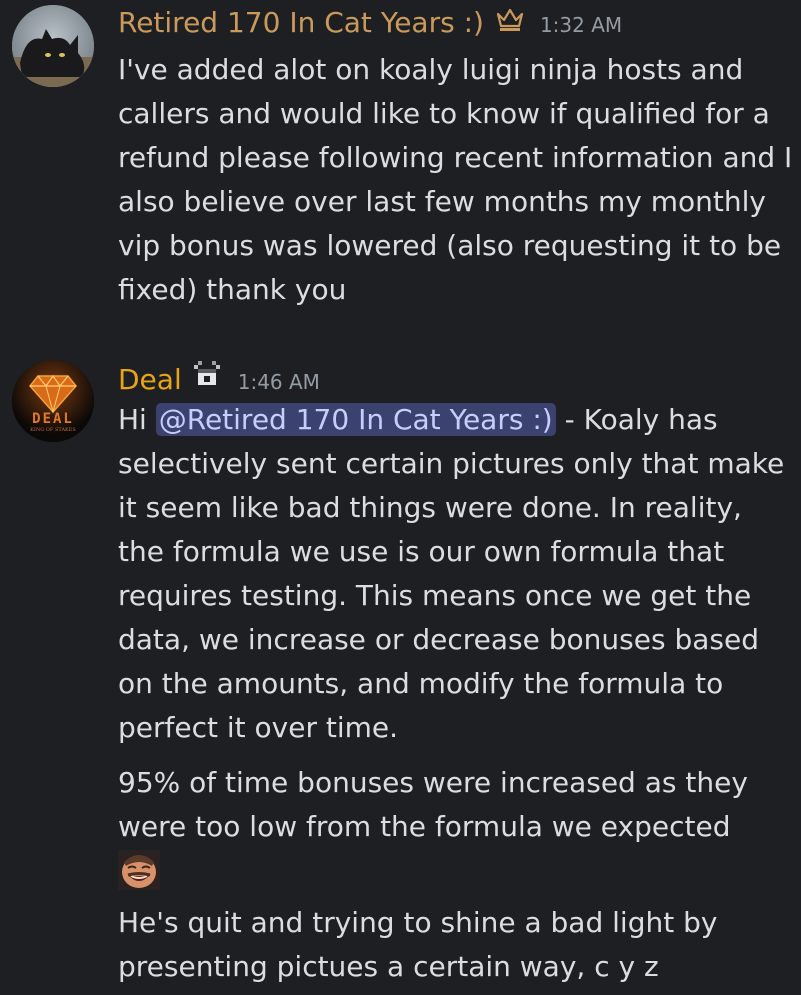 The image size is (801, 995). I want to click on message-header: Retired 170 In Cat Years :) 1:32 AM, so click(370, 22).